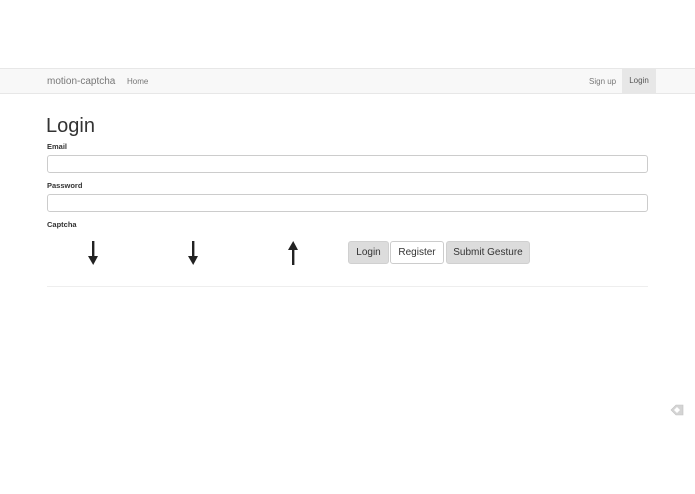 The height and width of the screenshot is (494, 695). Describe the element at coordinates (639, 81) in the screenshot. I see `nav-login-link: Login` at that location.